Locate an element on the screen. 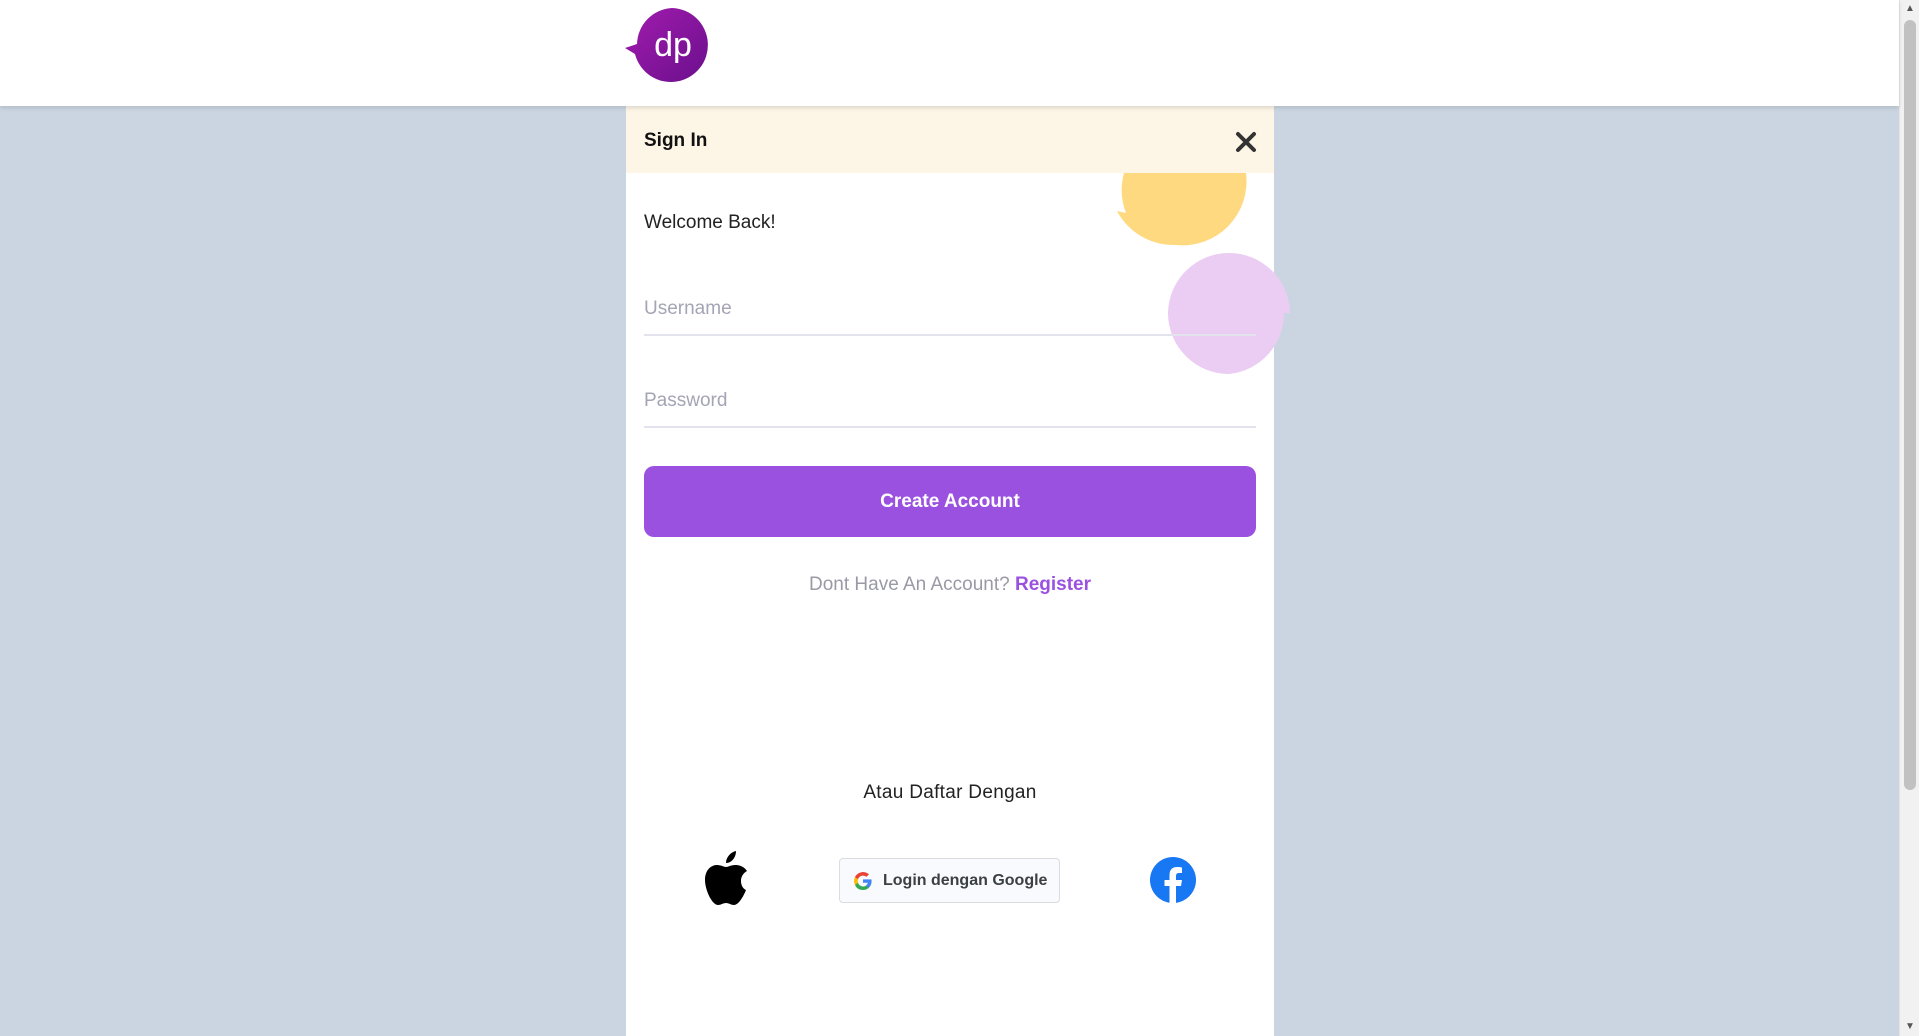 Image resolution: width=1919 pixels, height=1036 pixels. top-header: dp is located at coordinates (949, 53).